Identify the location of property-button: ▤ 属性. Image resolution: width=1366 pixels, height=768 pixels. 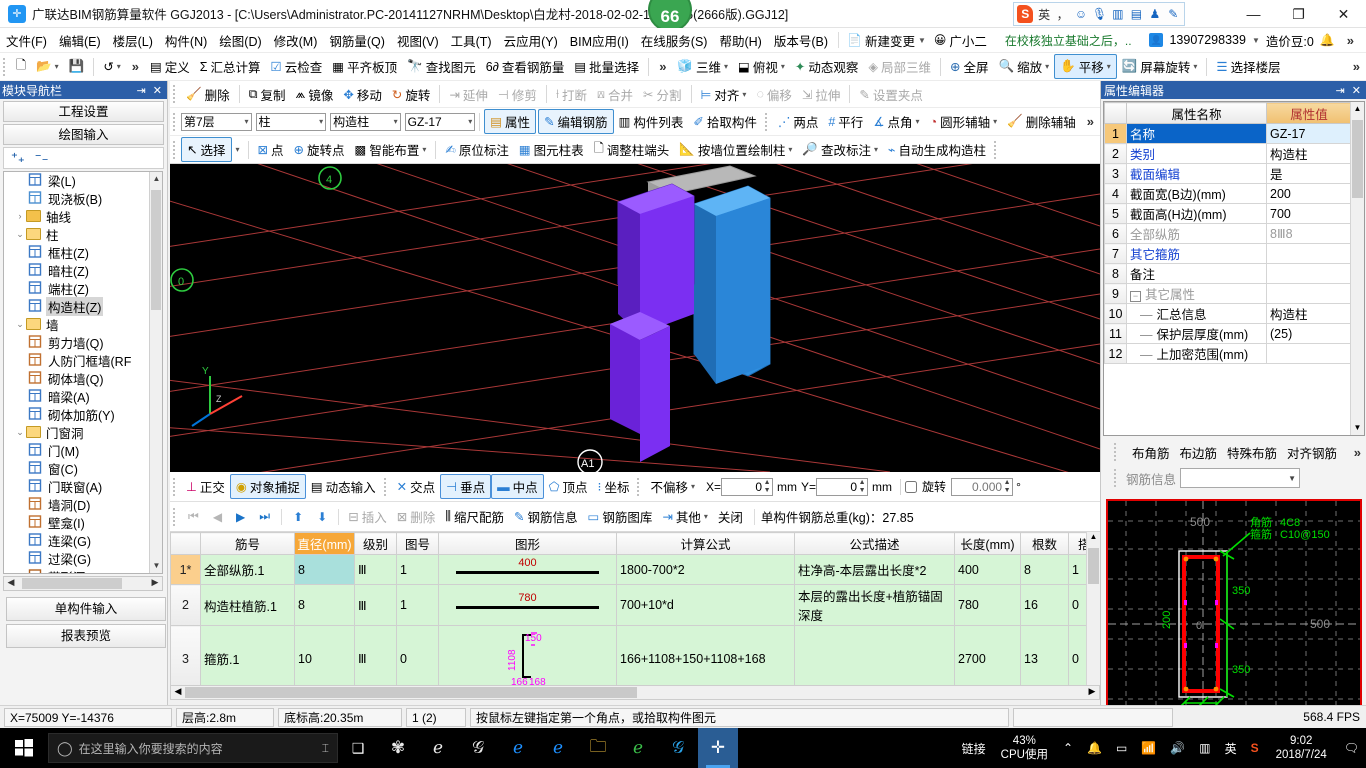
(510, 121).